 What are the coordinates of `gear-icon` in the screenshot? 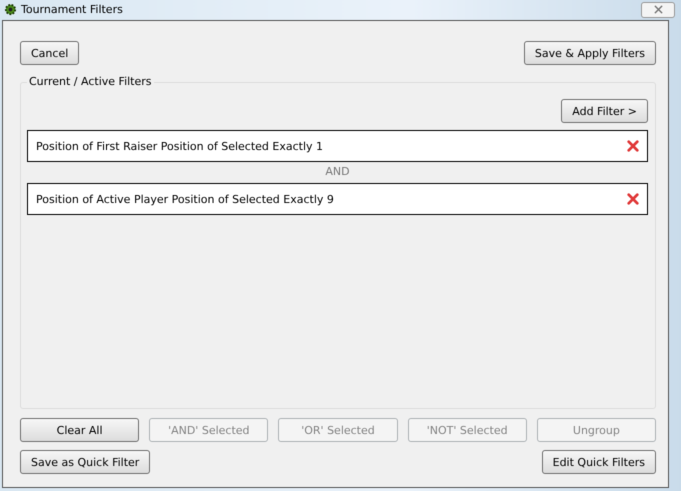 It's located at (10, 9).